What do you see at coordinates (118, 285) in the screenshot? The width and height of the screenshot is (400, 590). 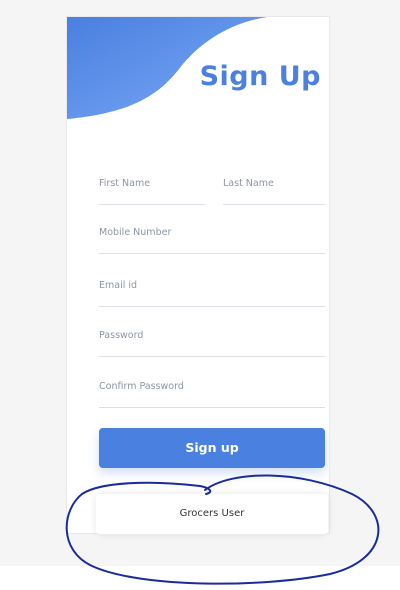 I see `email-placeholder: Email id` at bounding box center [118, 285].